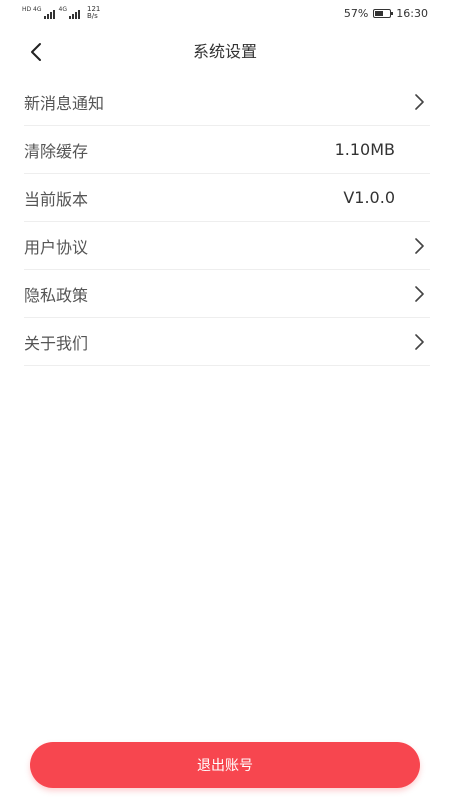 The height and width of the screenshot is (800, 450). I want to click on signal-icon-sim1: HD 4G, so click(38, 13).